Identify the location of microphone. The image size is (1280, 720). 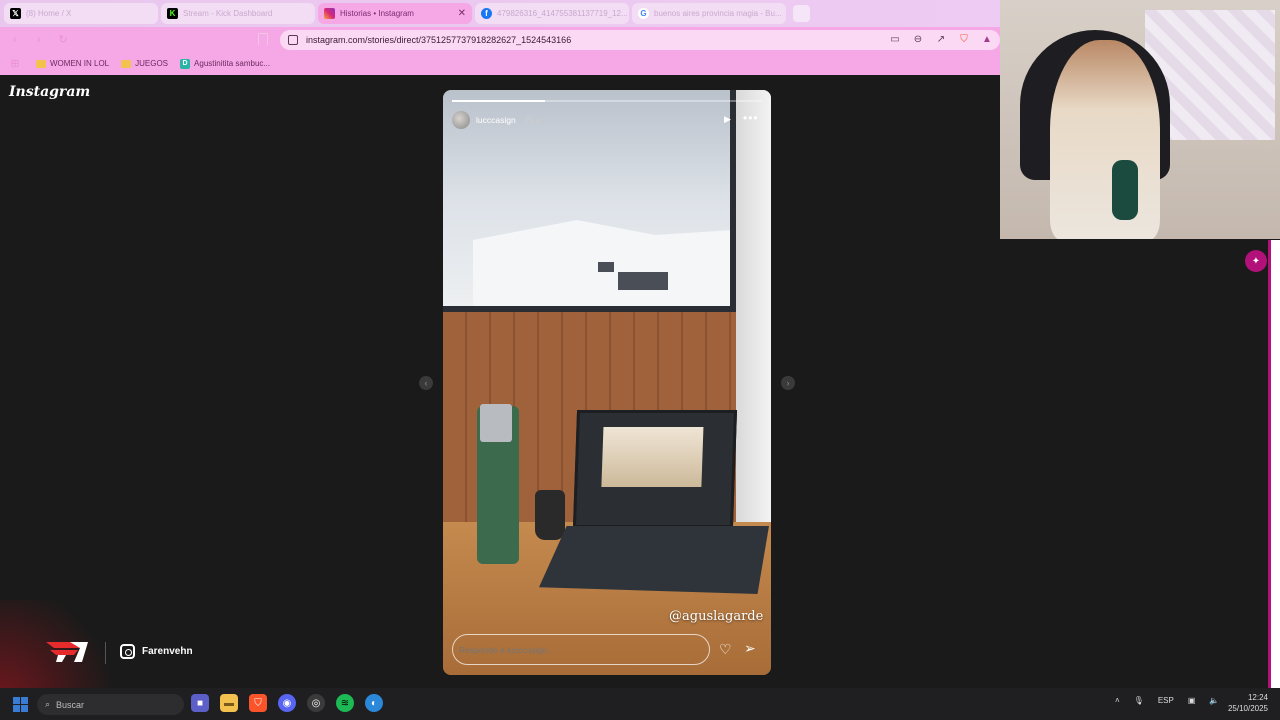
(1125, 190).